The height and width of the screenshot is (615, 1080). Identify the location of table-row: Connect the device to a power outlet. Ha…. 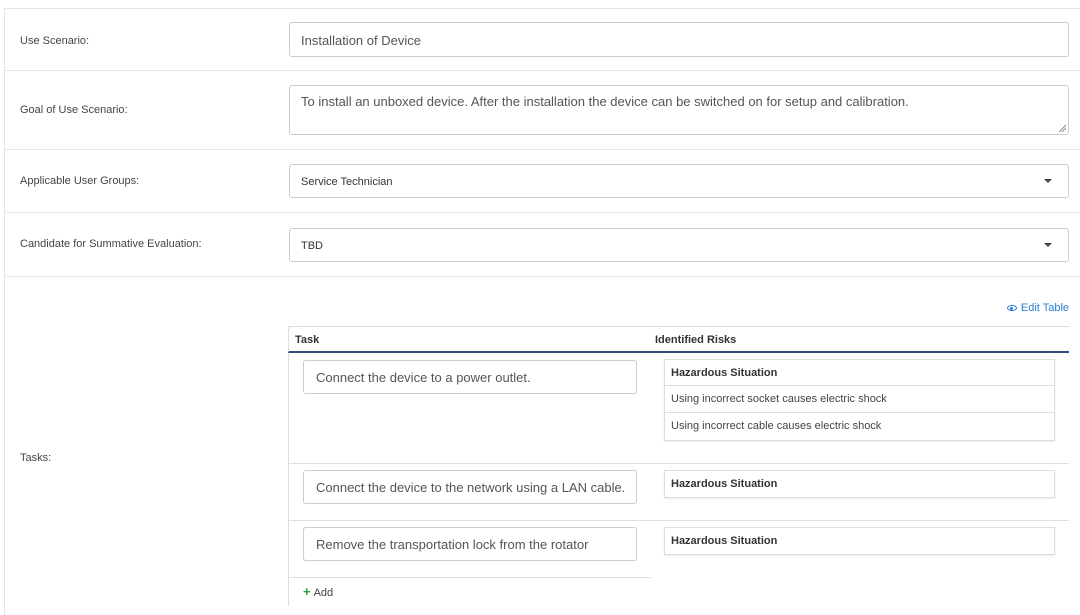
(678, 408).